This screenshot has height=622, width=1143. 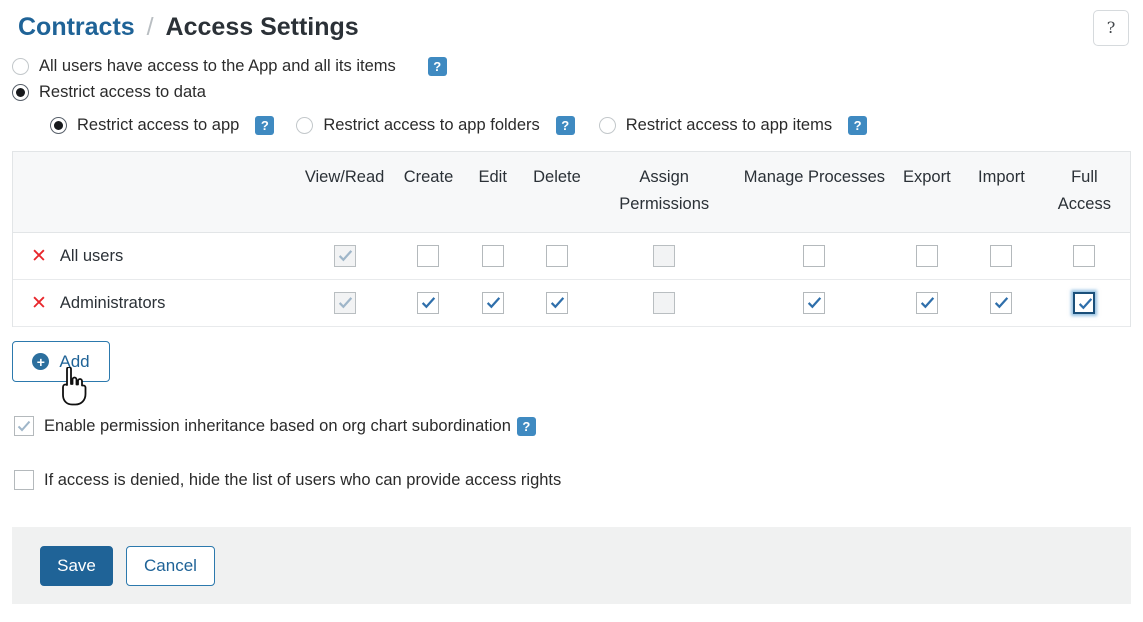 I want to click on cancel-button: Cancel, so click(x=170, y=565).